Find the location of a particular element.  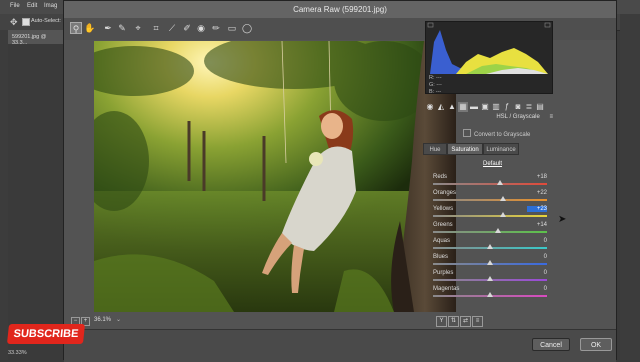

default-link: Default is located at coordinates (492, 164).